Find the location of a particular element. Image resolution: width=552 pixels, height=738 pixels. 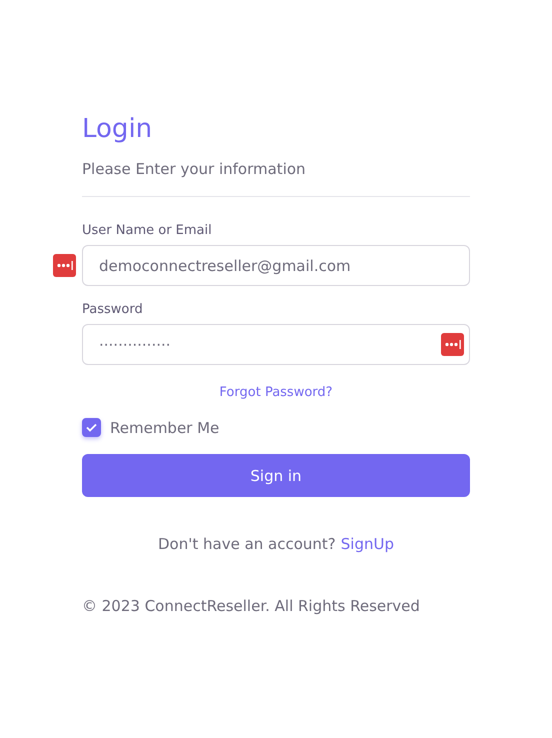

remember-label: Remember Me is located at coordinates (165, 427).